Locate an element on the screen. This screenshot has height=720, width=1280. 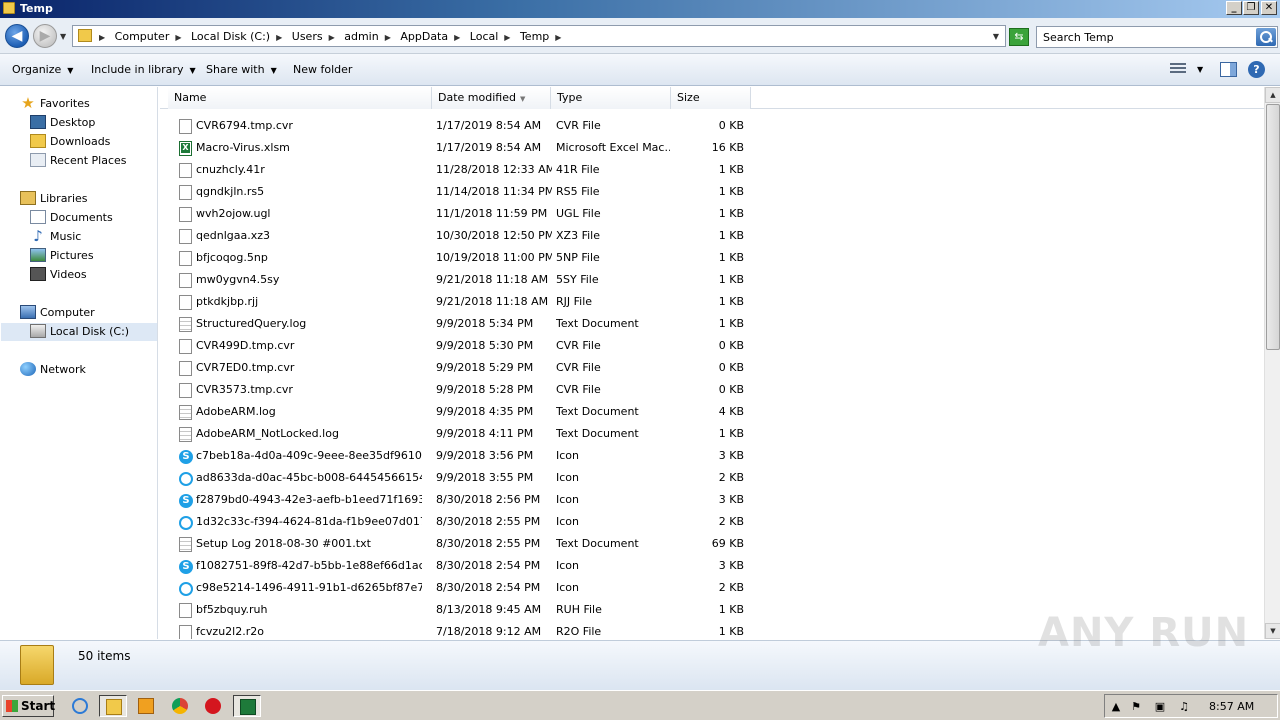
refresh-button: ⇆ is located at coordinates (1019, 37).